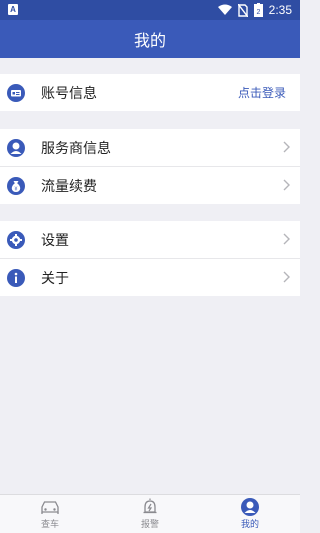 This screenshot has height=533, width=320. What do you see at coordinates (69, 186) in the screenshot?
I see `data-renewal-label: 流量续费` at bounding box center [69, 186].